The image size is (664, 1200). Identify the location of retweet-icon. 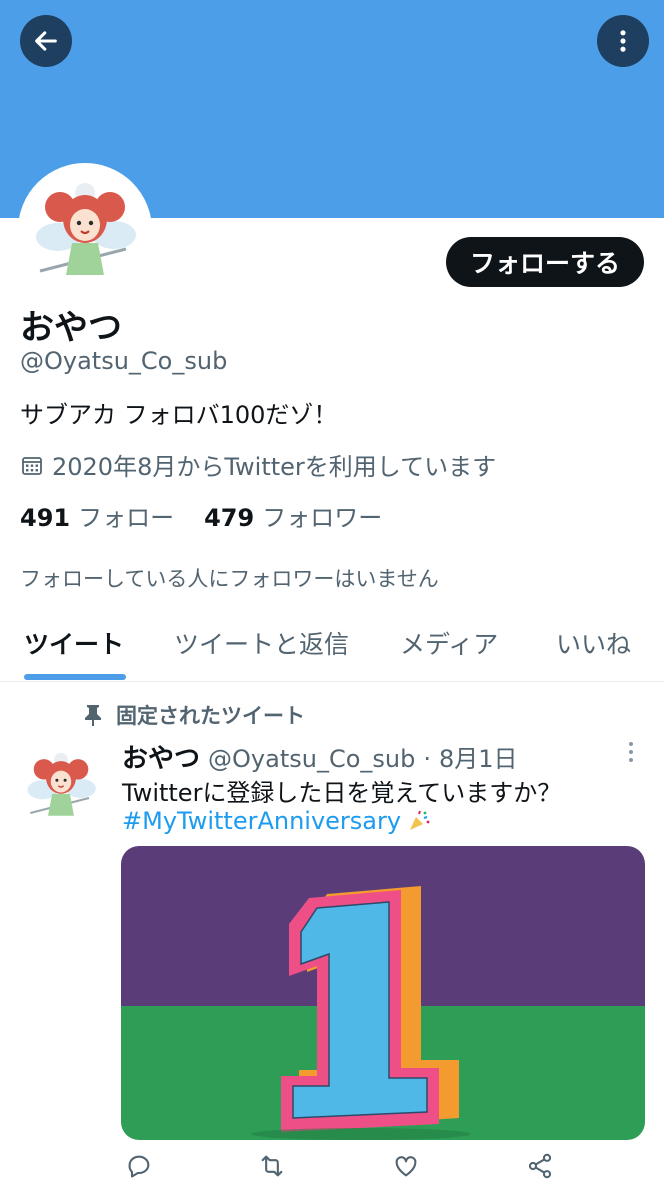
(272, 1166).